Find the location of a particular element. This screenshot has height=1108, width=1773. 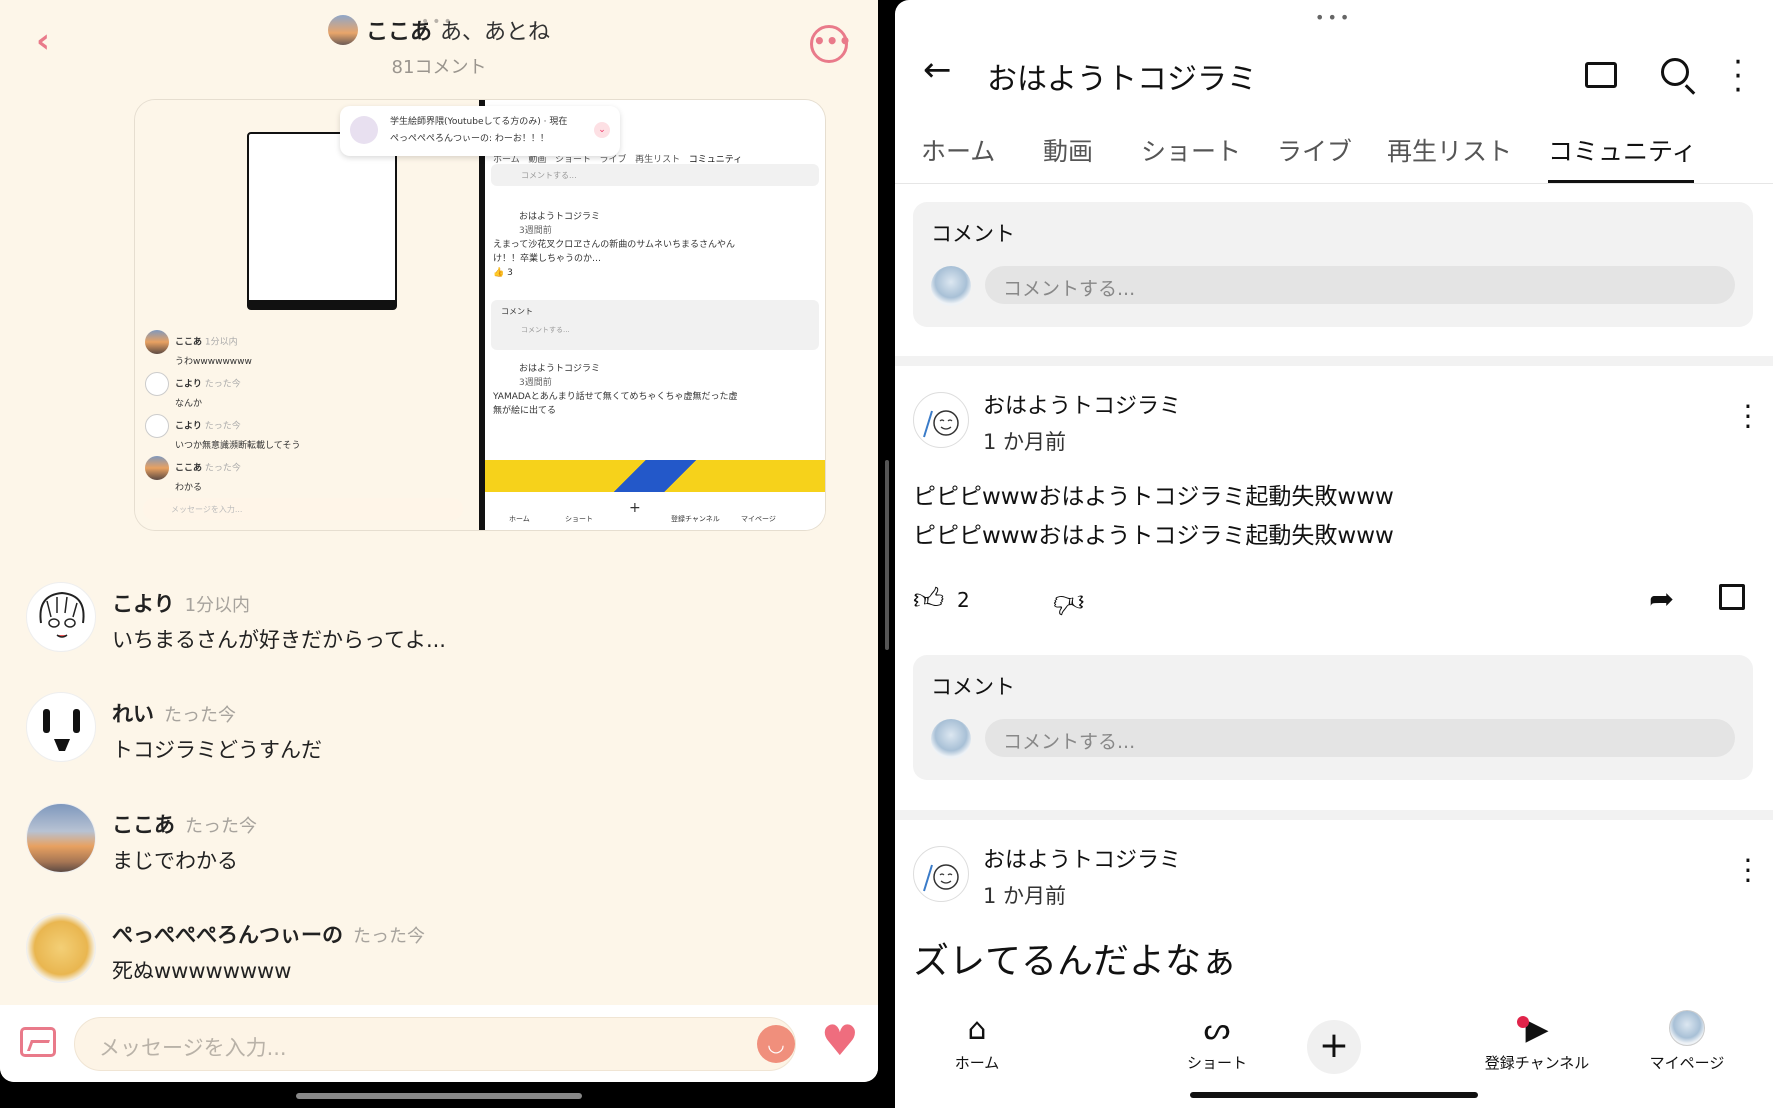

message-author: ここあ is located at coordinates (143, 825).